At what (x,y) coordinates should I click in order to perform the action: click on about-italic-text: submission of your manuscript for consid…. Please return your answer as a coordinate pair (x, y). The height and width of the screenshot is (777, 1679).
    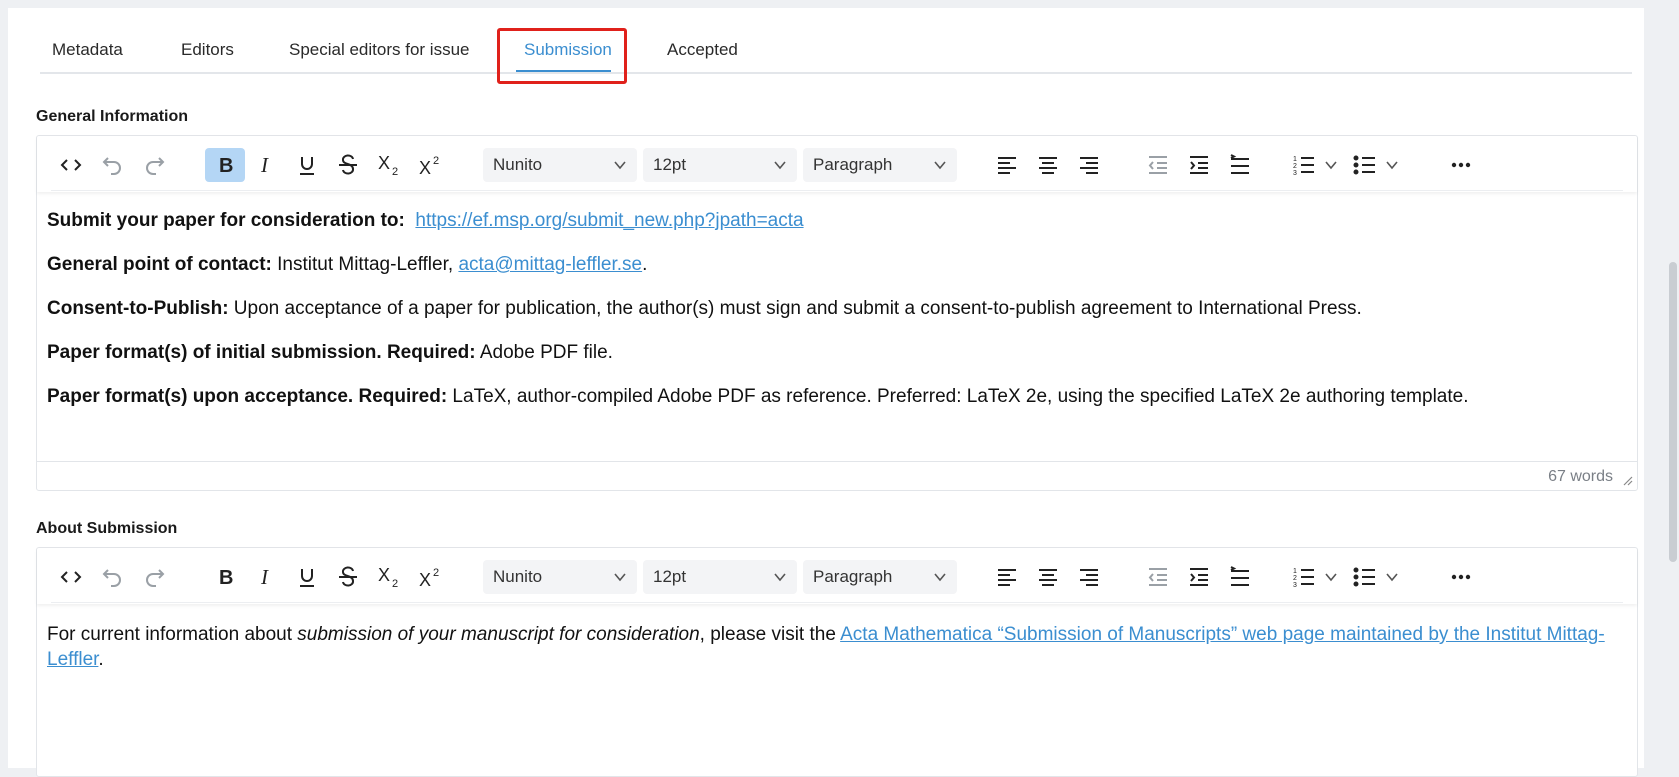
    Looking at the image, I should click on (498, 634).